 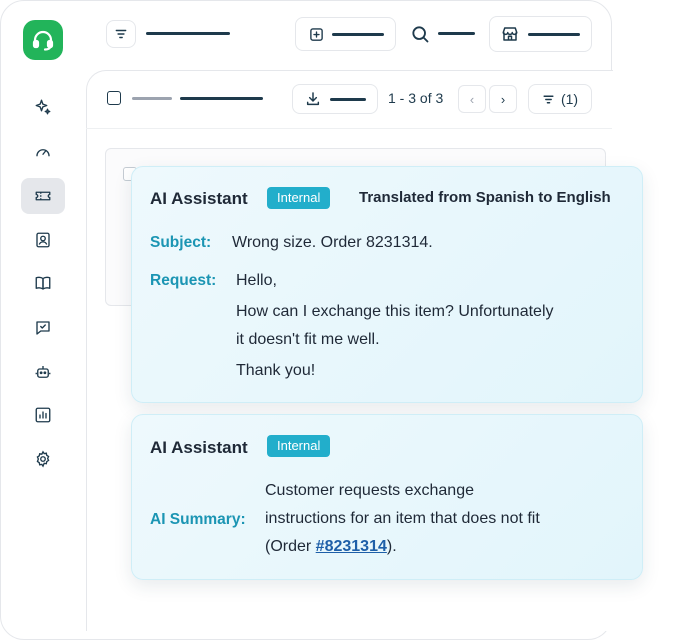 I want to click on headset-icon, so click(x=43, y=40).